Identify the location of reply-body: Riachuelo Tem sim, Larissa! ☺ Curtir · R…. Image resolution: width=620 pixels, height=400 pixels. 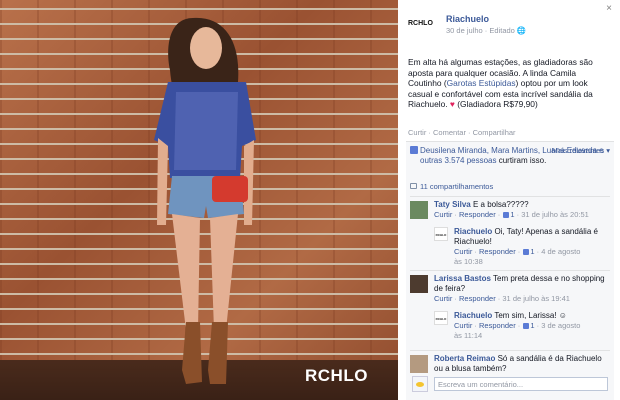
(529, 326).